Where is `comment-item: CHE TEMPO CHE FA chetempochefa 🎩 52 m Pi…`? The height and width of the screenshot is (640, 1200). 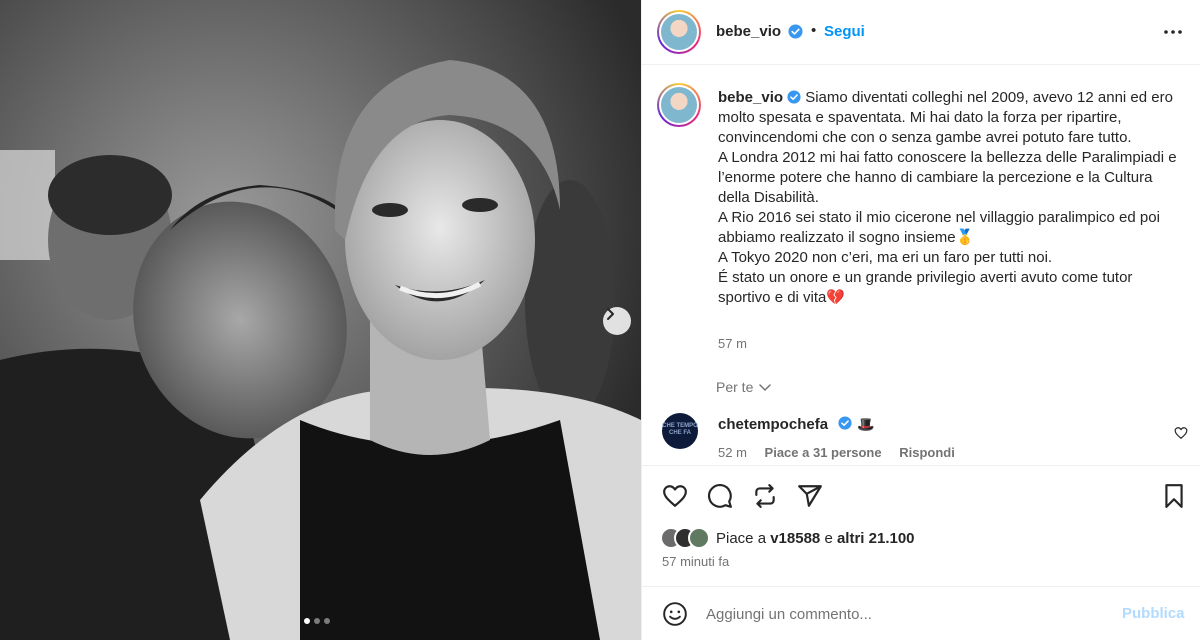 comment-item: CHE TEMPO CHE FA chetempochefa 🎩 52 m Pi… is located at coordinates (921, 436).